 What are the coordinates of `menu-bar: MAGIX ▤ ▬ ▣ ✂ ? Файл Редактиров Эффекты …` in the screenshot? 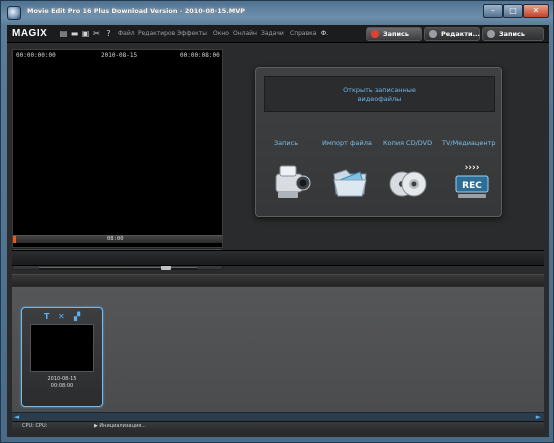 It's located at (278, 34).